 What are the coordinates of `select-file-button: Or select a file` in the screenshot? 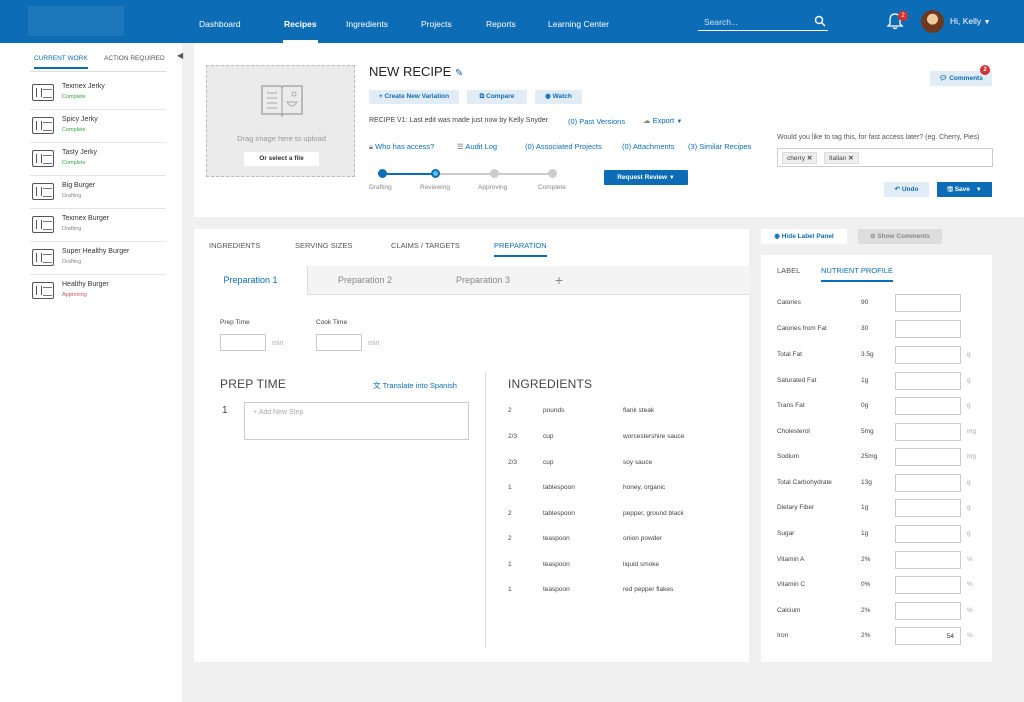 It's located at (281, 159).